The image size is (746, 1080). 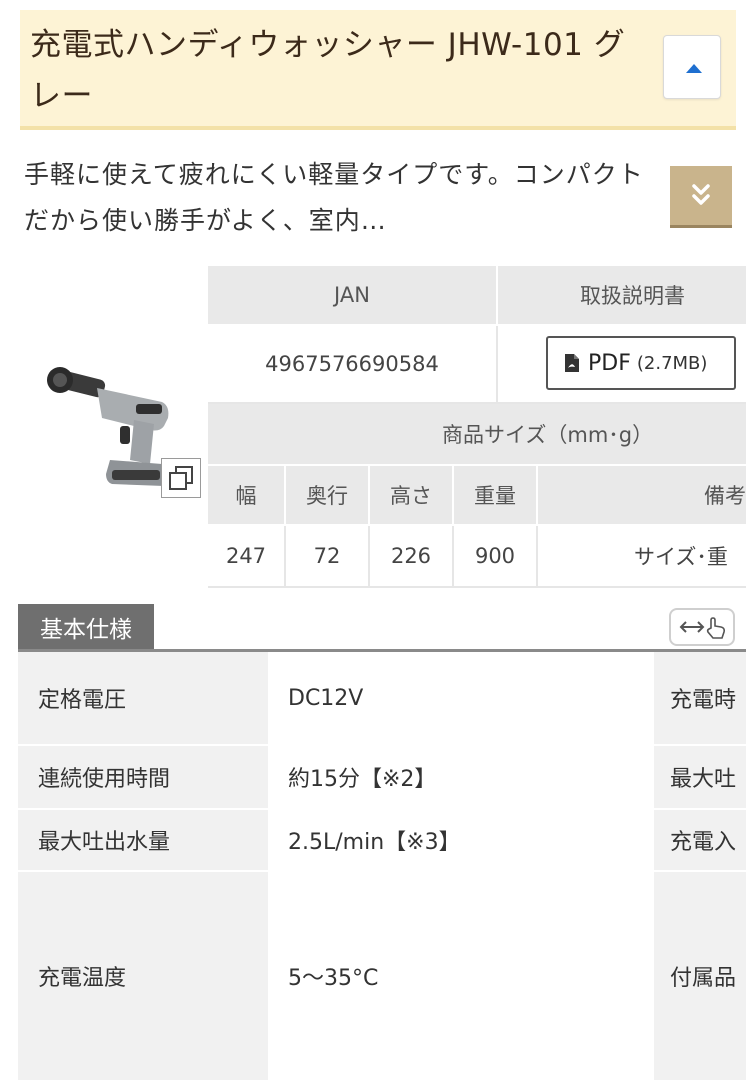 What do you see at coordinates (461, 698) in the screenshot?
I see `spec-value-rated-voltage: DC12V` at bounding box center [461, 698].